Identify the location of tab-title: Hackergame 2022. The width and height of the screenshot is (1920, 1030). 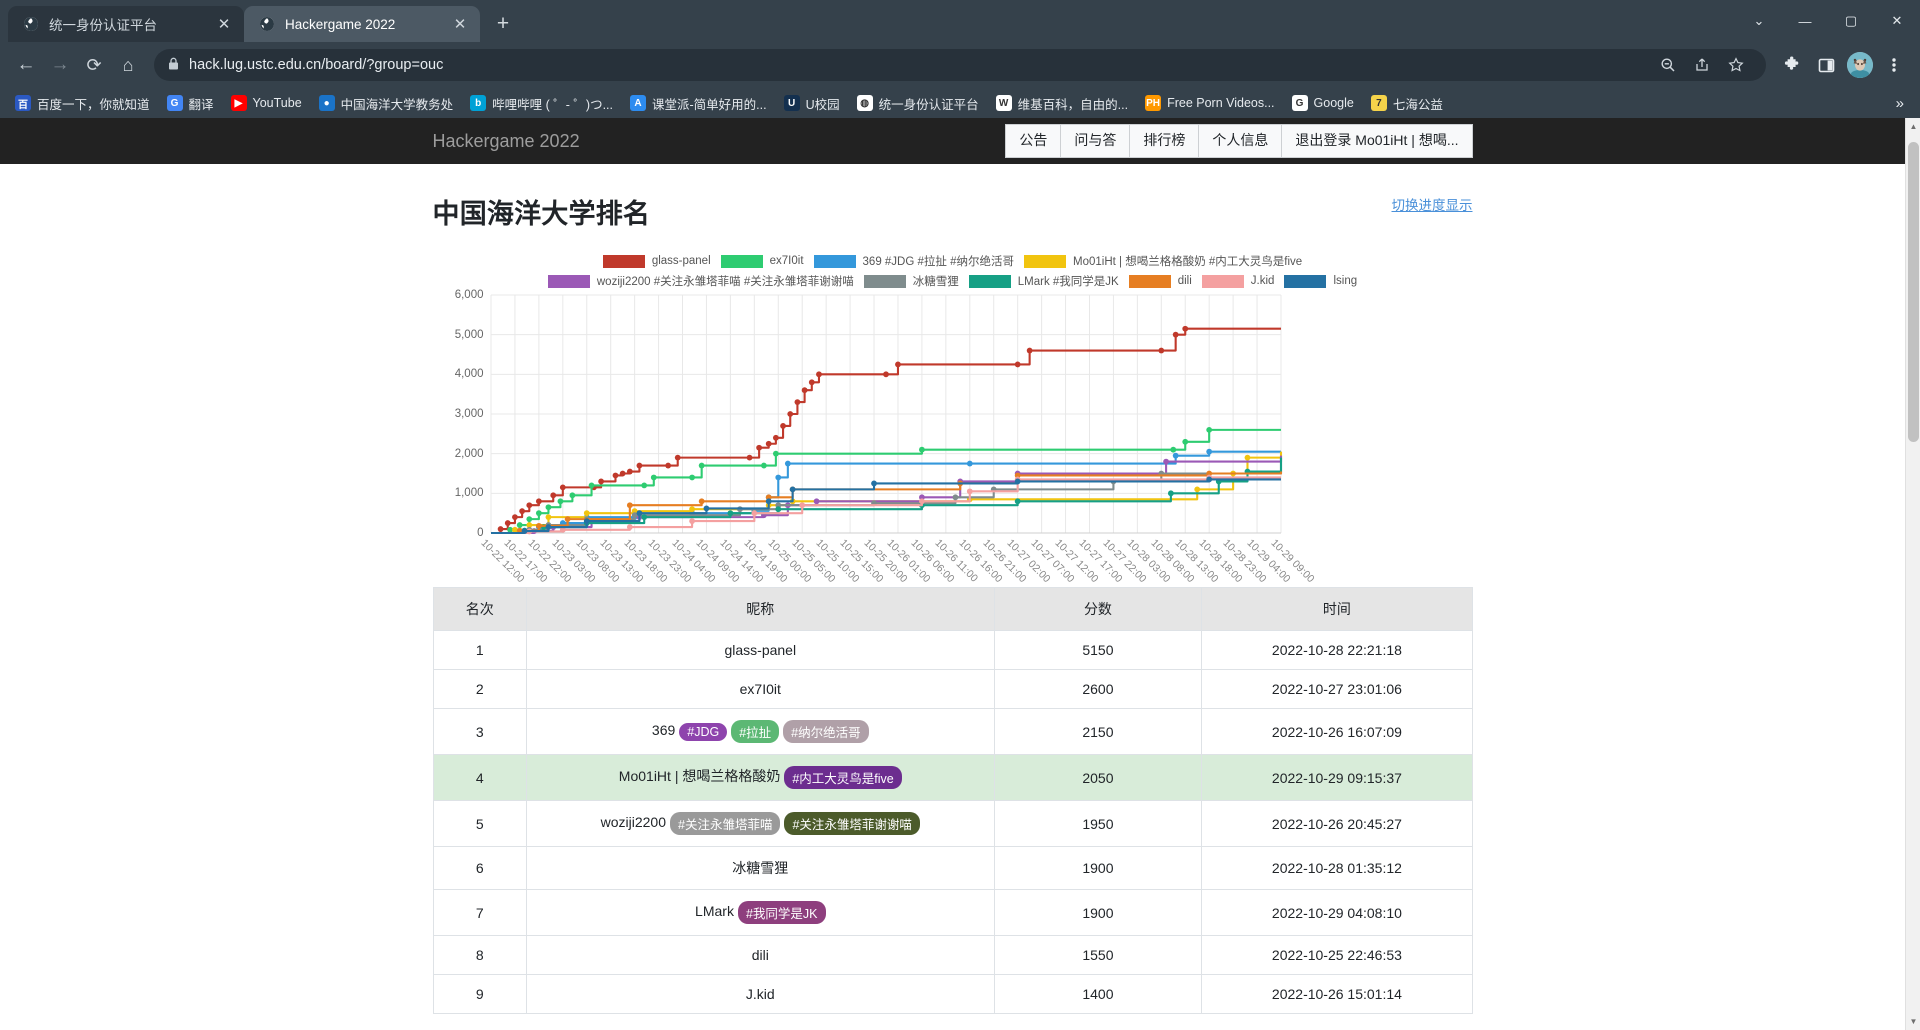
(340, 24).